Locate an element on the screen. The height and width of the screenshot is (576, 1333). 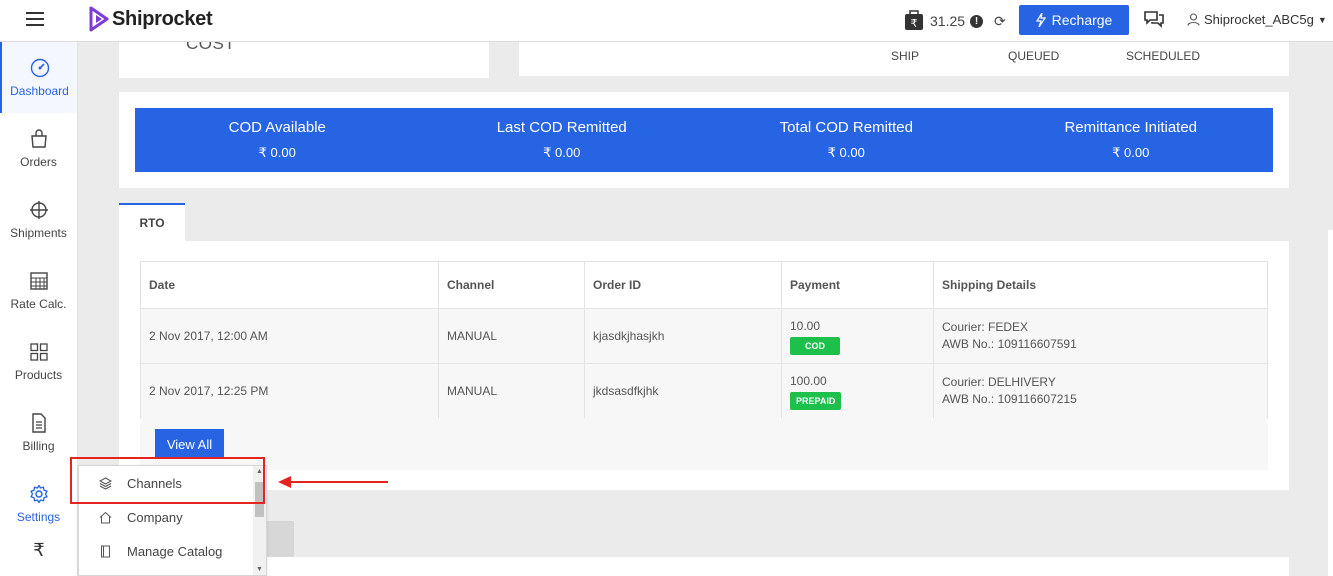
logo-mark-icon is located at coordinates (99, 19).